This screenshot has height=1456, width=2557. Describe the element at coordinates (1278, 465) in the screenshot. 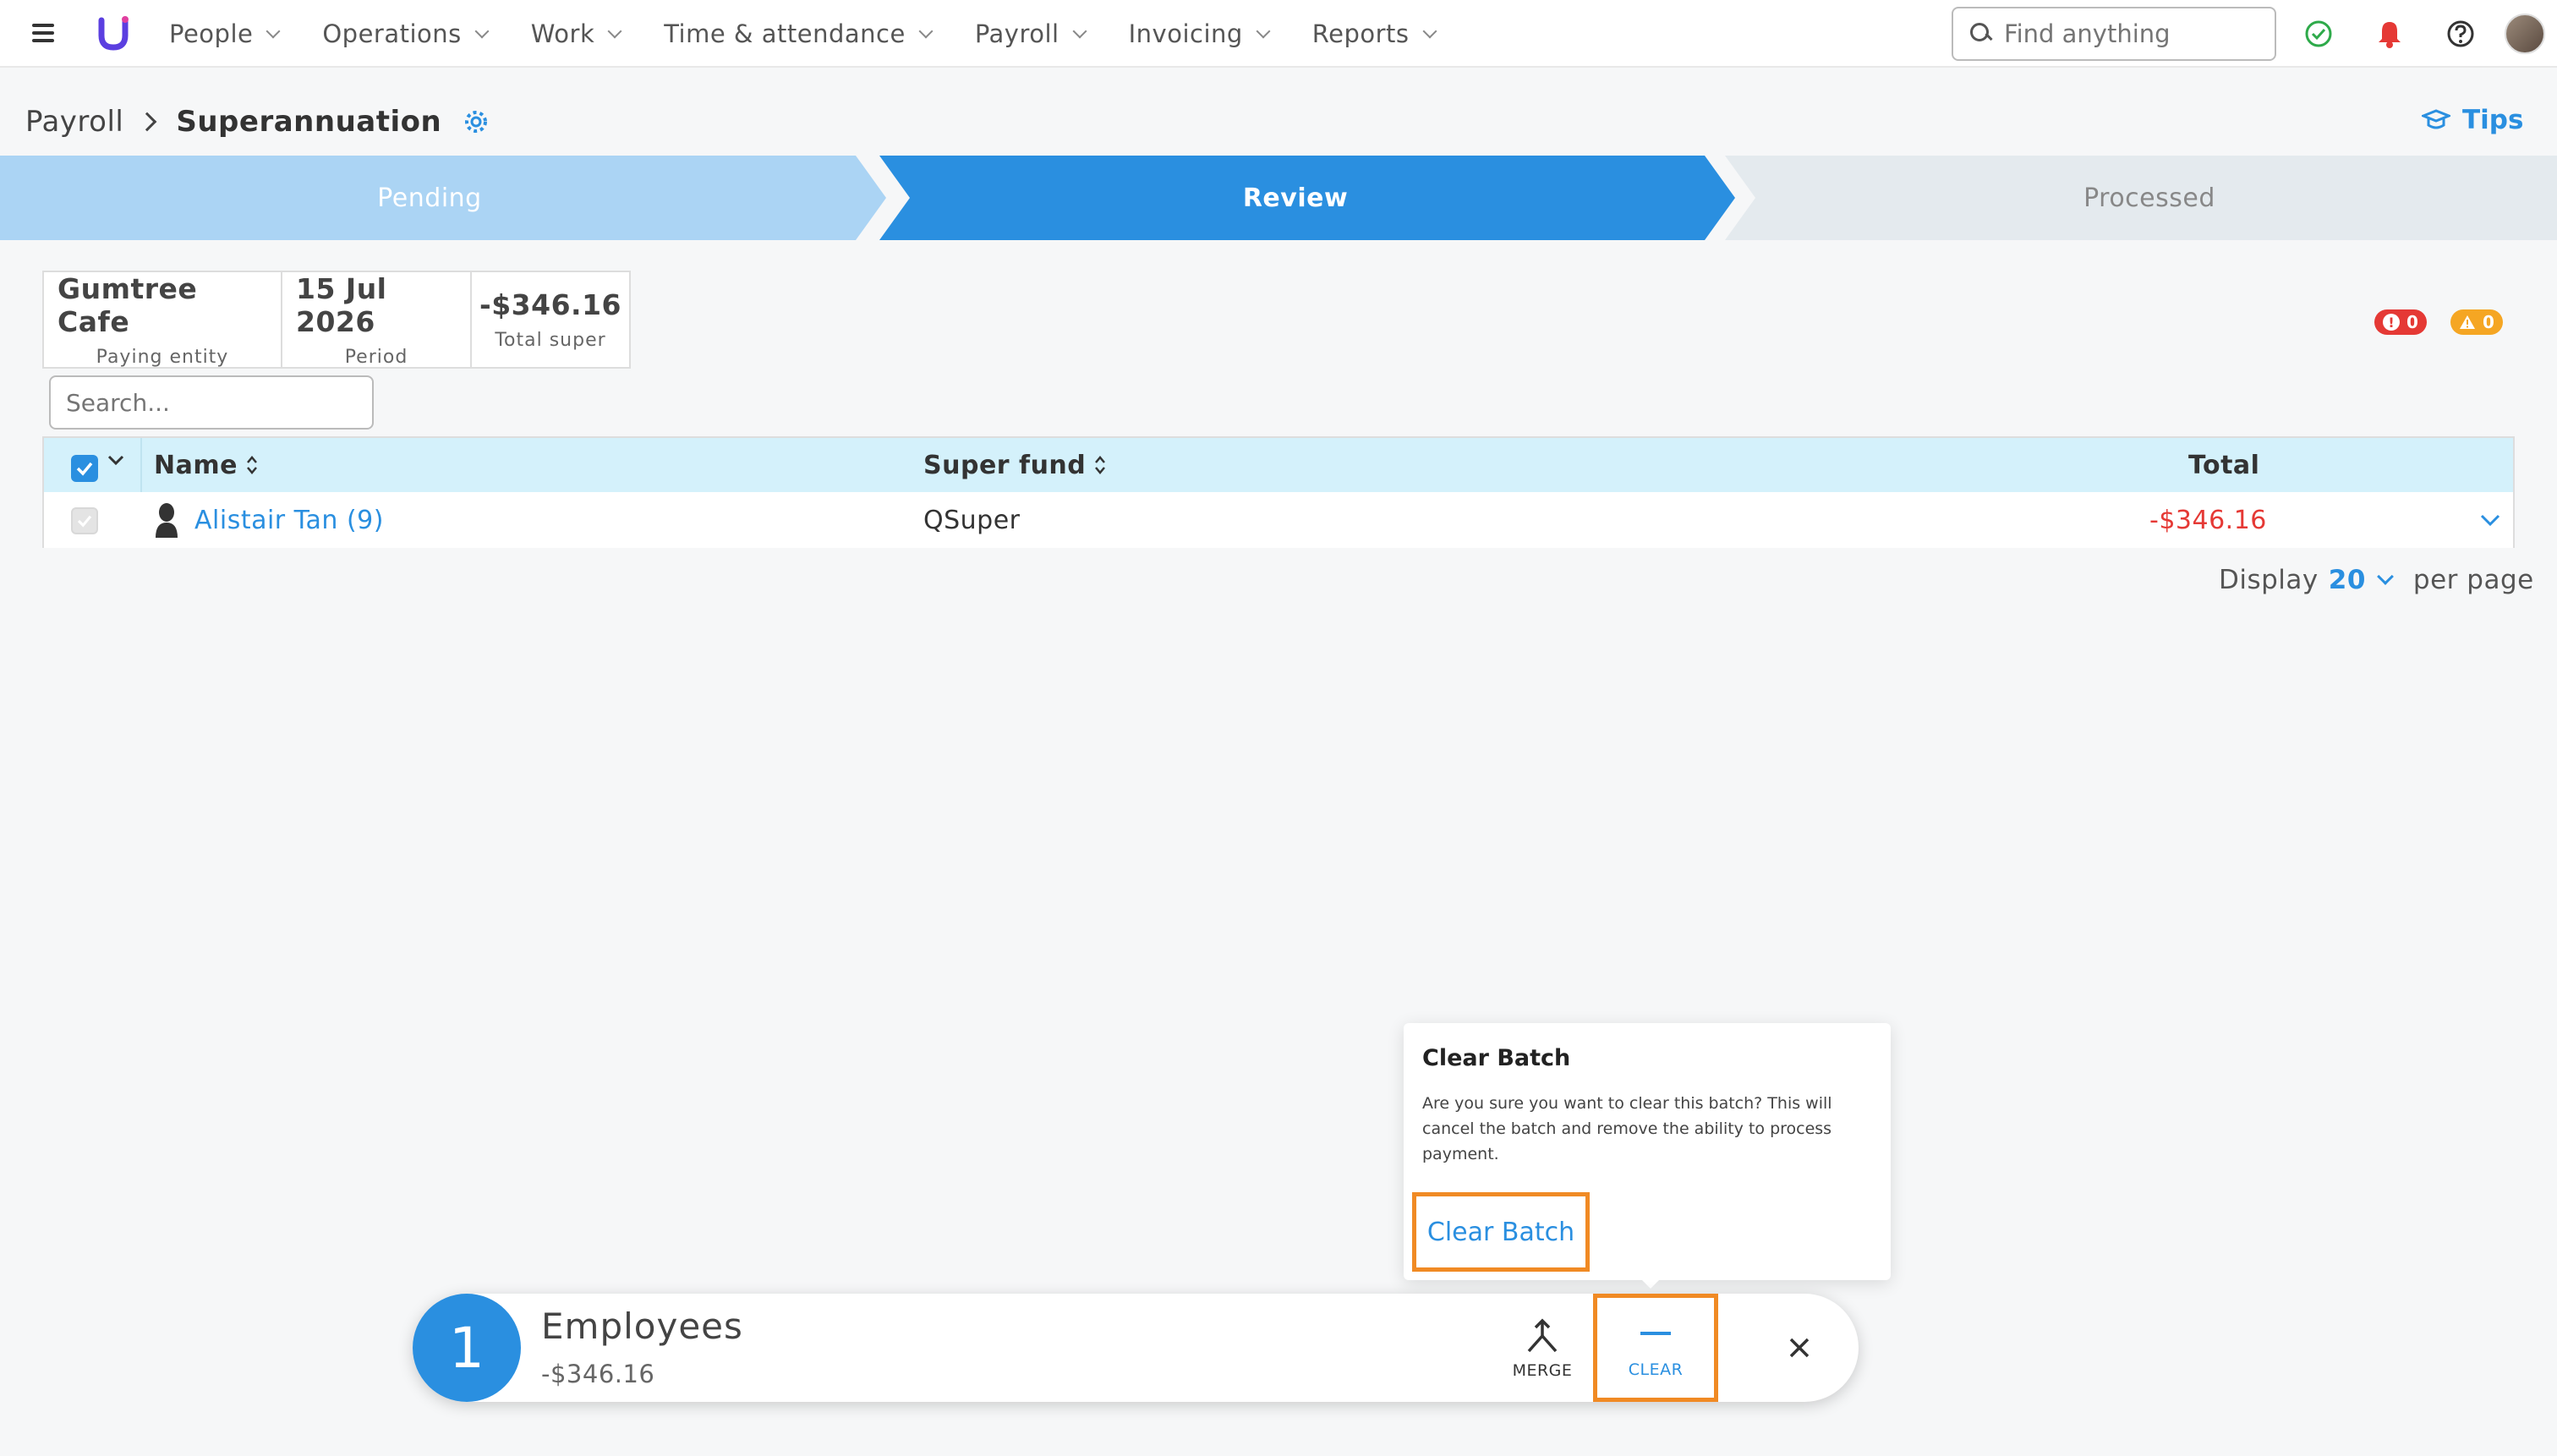

I see `table-header: Name Super fund Total` at that location.